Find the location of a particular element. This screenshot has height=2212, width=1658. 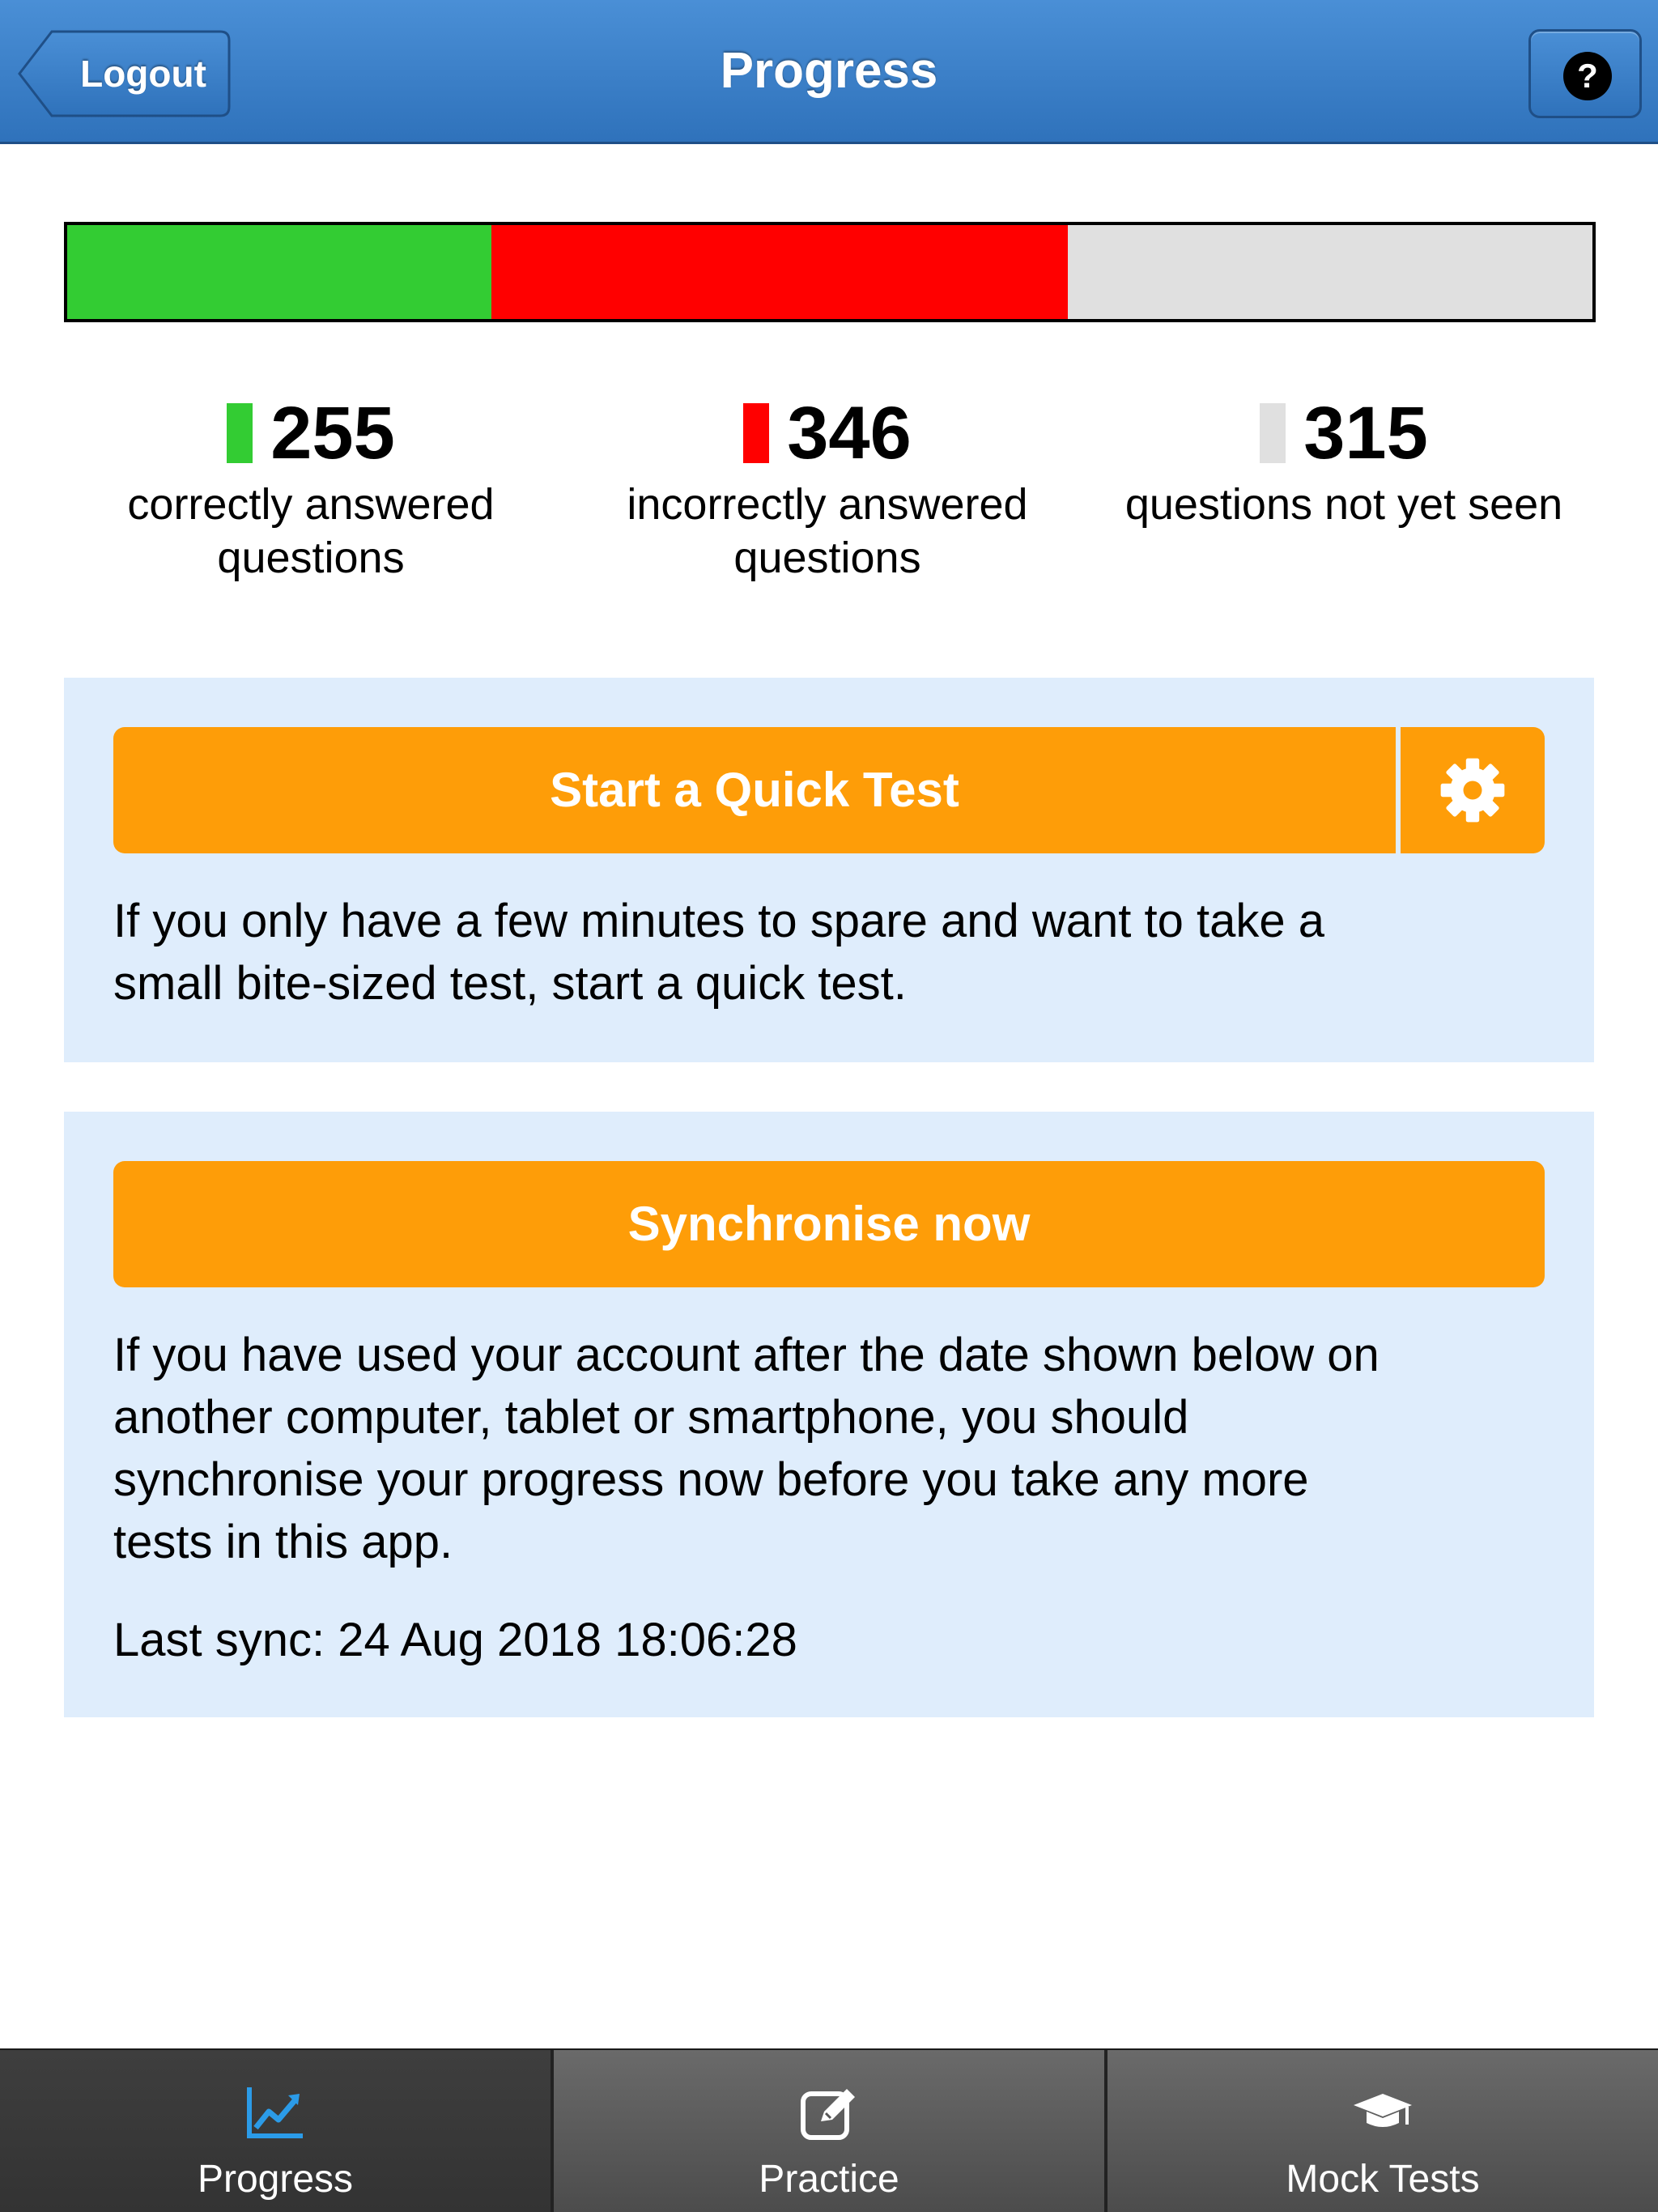

last-sync-text: Last sync: 24 Aug 2018 18:06:28 is located at coordinates (455, 1640).